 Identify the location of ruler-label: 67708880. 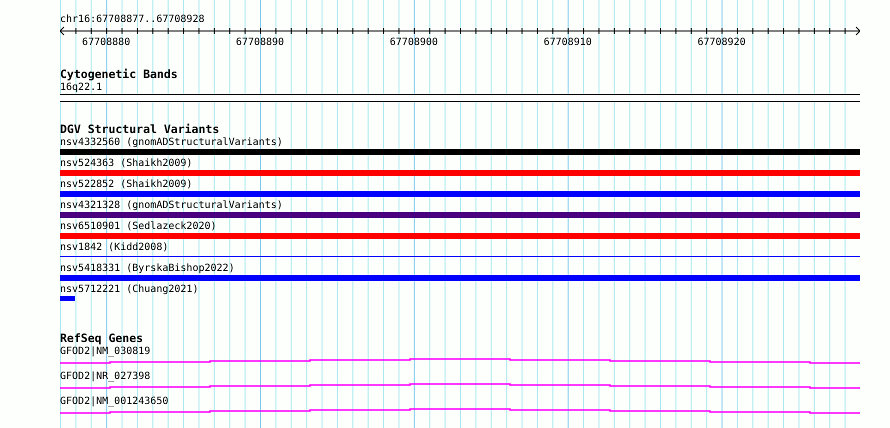
(106, 43).